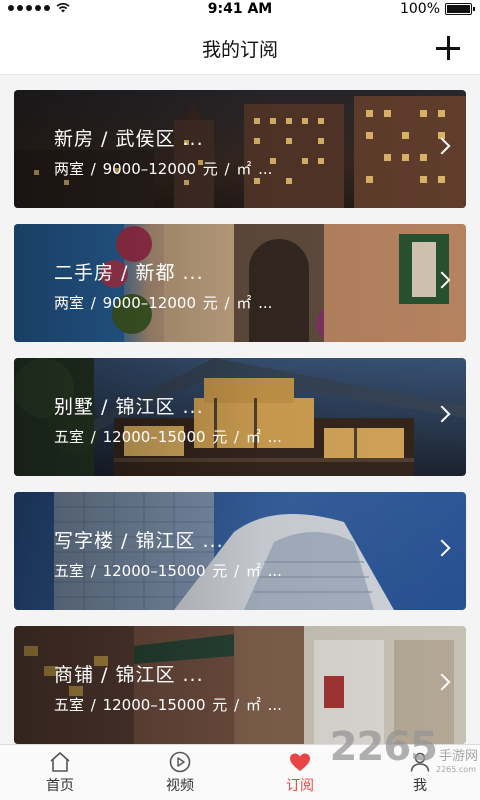 This screenshot has height=800, width=480. What do you see at coordinates (420, 786) in the screenshot?
I see `tab-label: 我` at bounding box center [420, 786].